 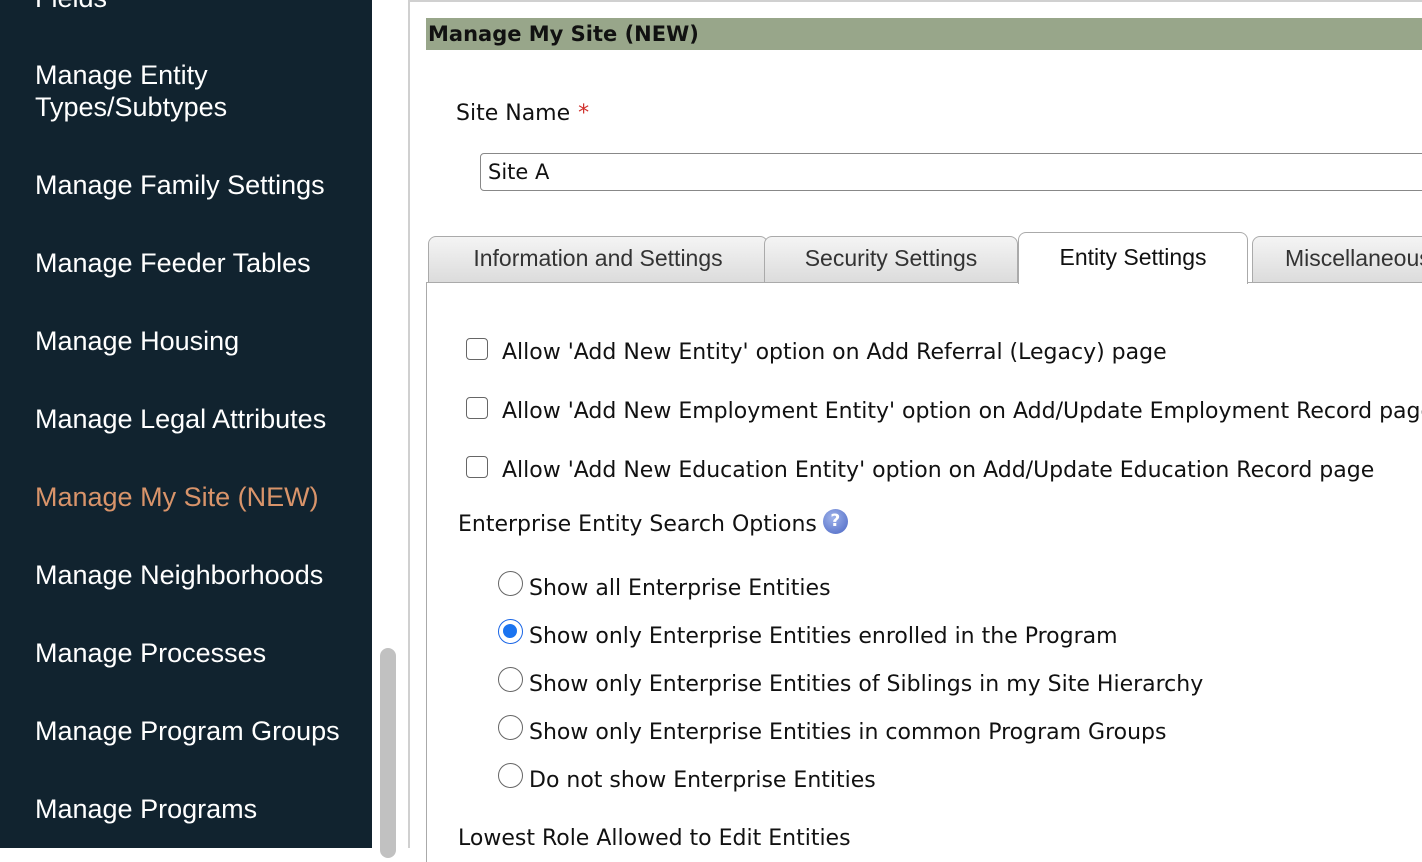 I want to click on sidebar-item-manage-my-site: Manage My Site (NEW), so click(x=200, y=497).